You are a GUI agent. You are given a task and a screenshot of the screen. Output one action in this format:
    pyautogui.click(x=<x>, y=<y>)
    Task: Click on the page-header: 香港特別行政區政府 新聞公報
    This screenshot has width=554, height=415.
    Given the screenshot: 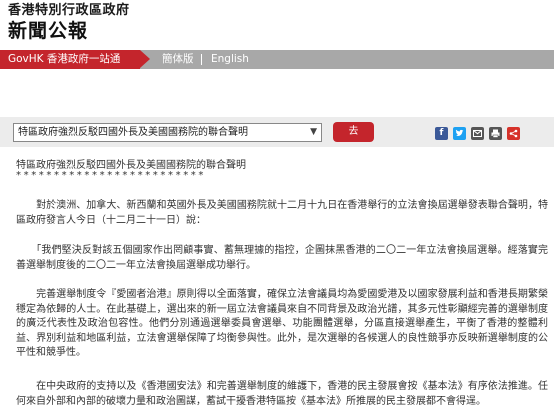 What is the action you would take?
    pyautogui.click(x=277, y=25)
    